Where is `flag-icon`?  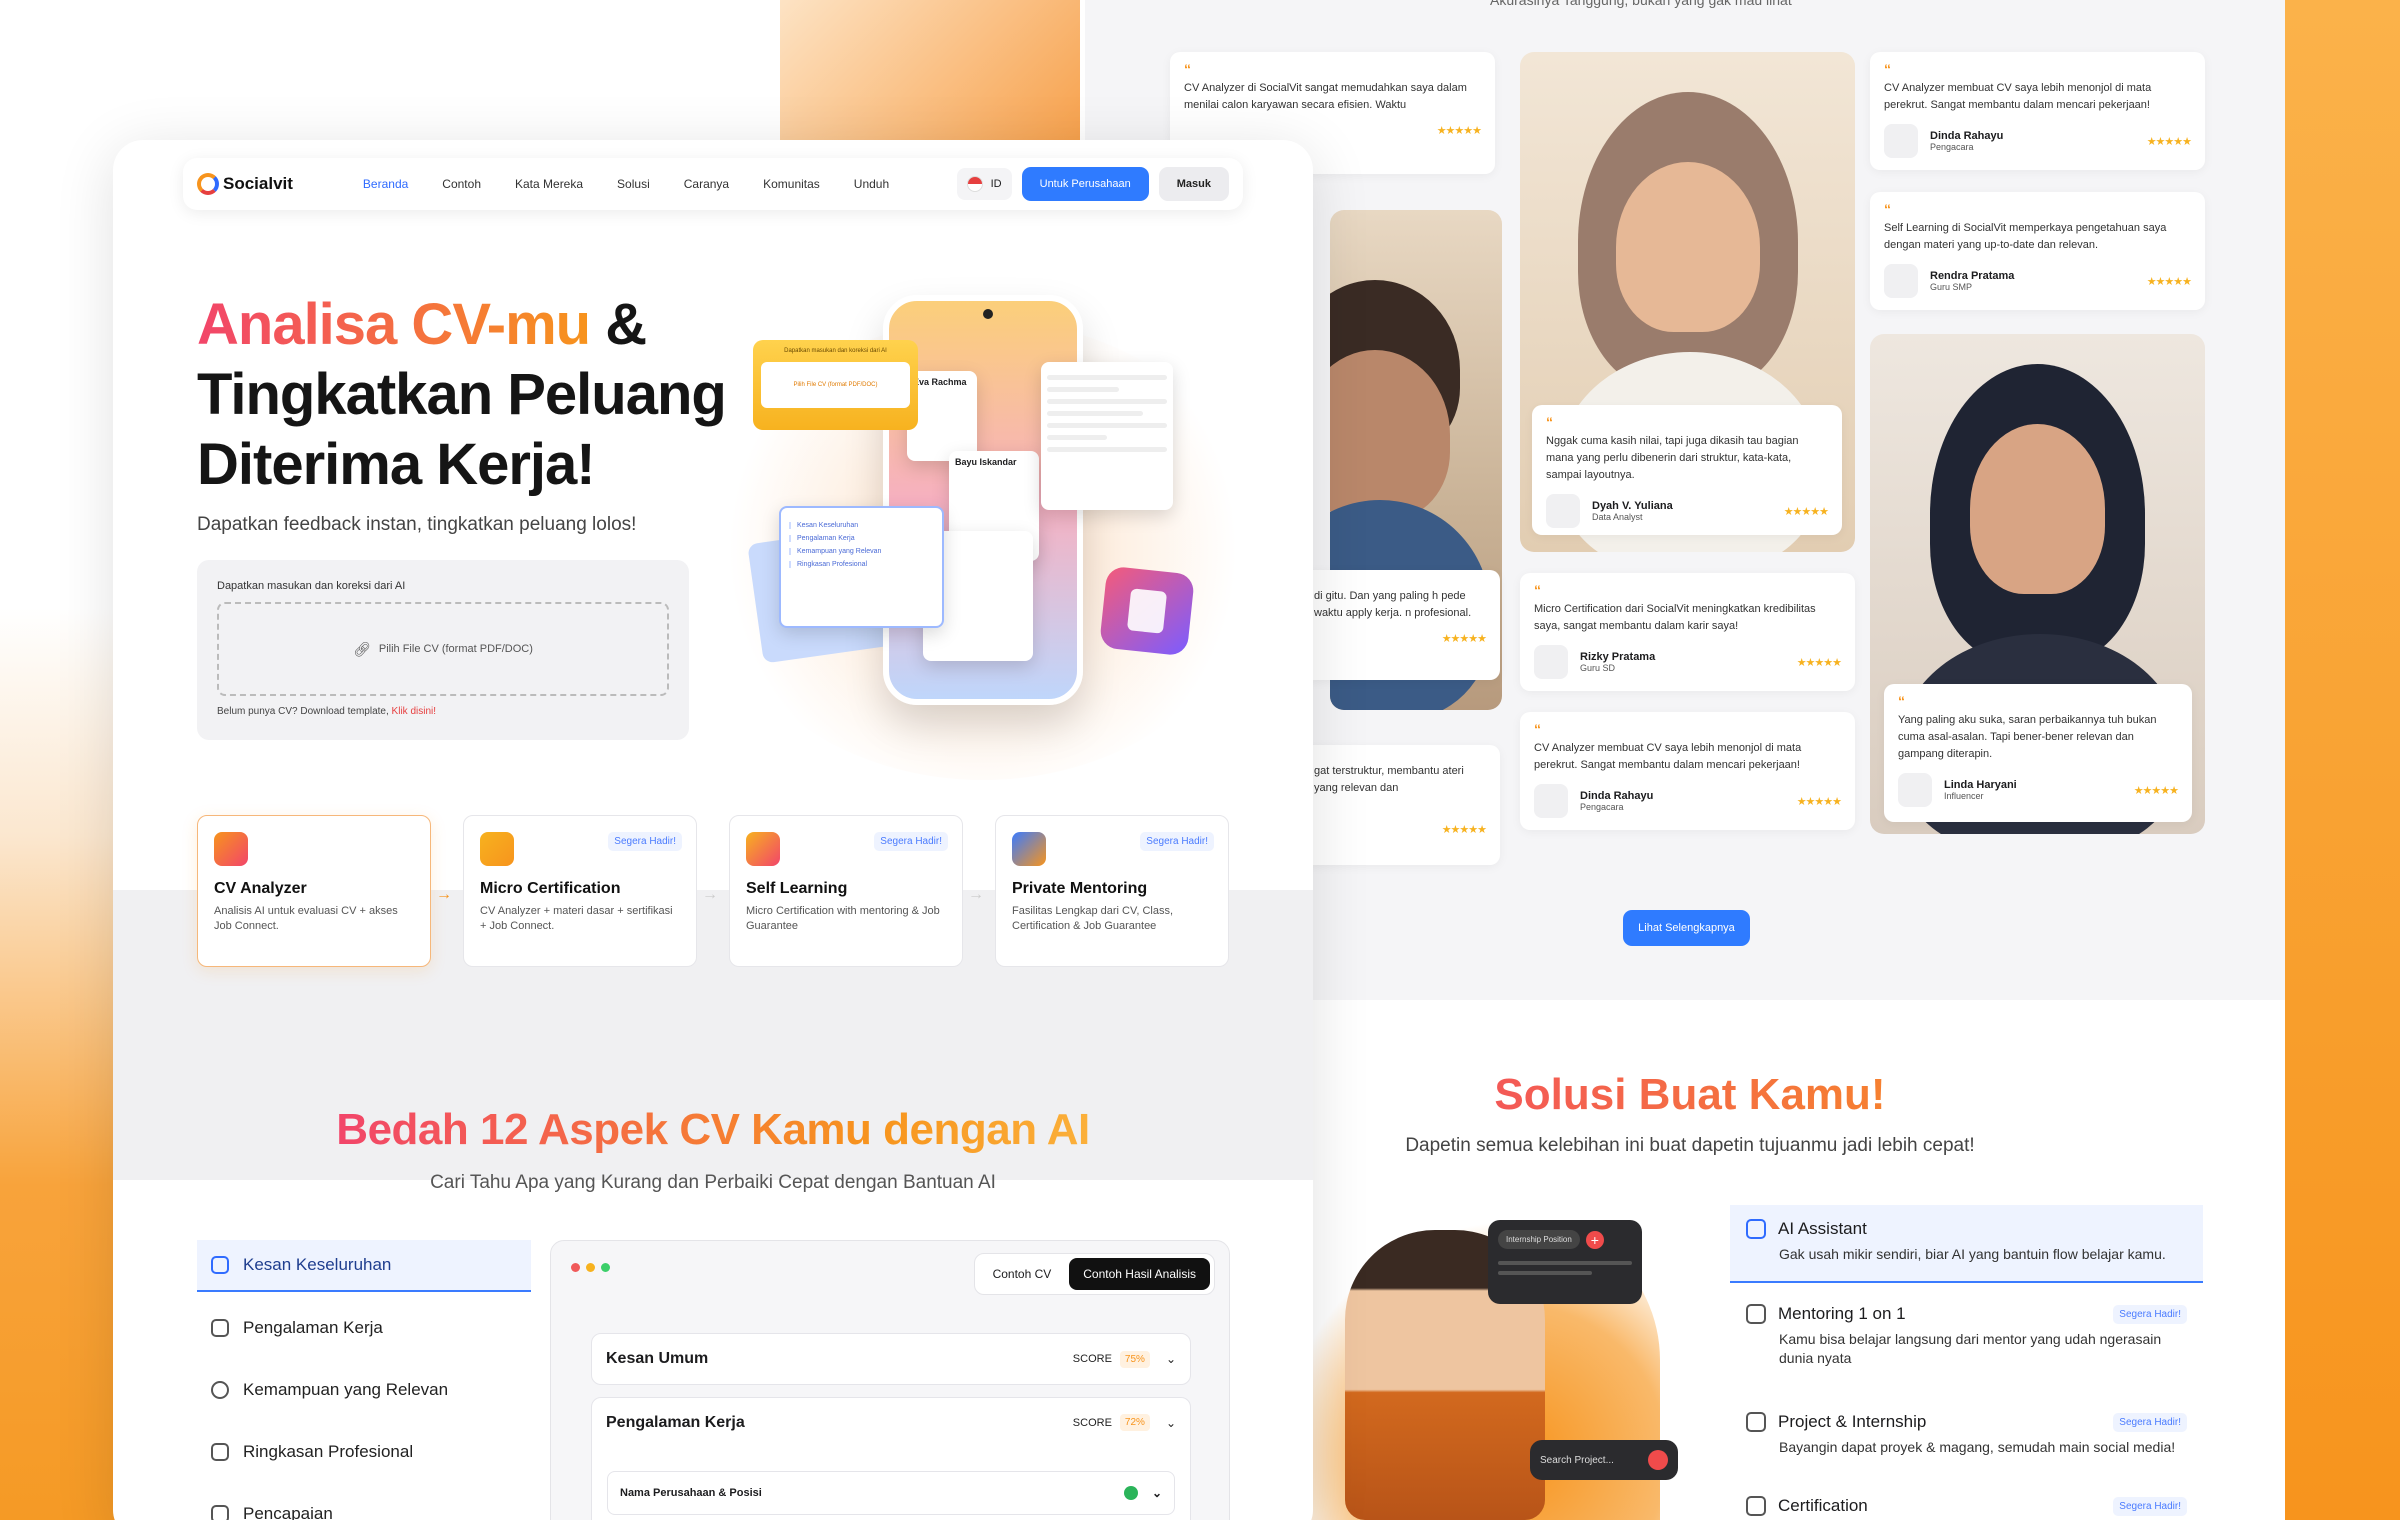
flag-icon is located at coordinates (974, 184).